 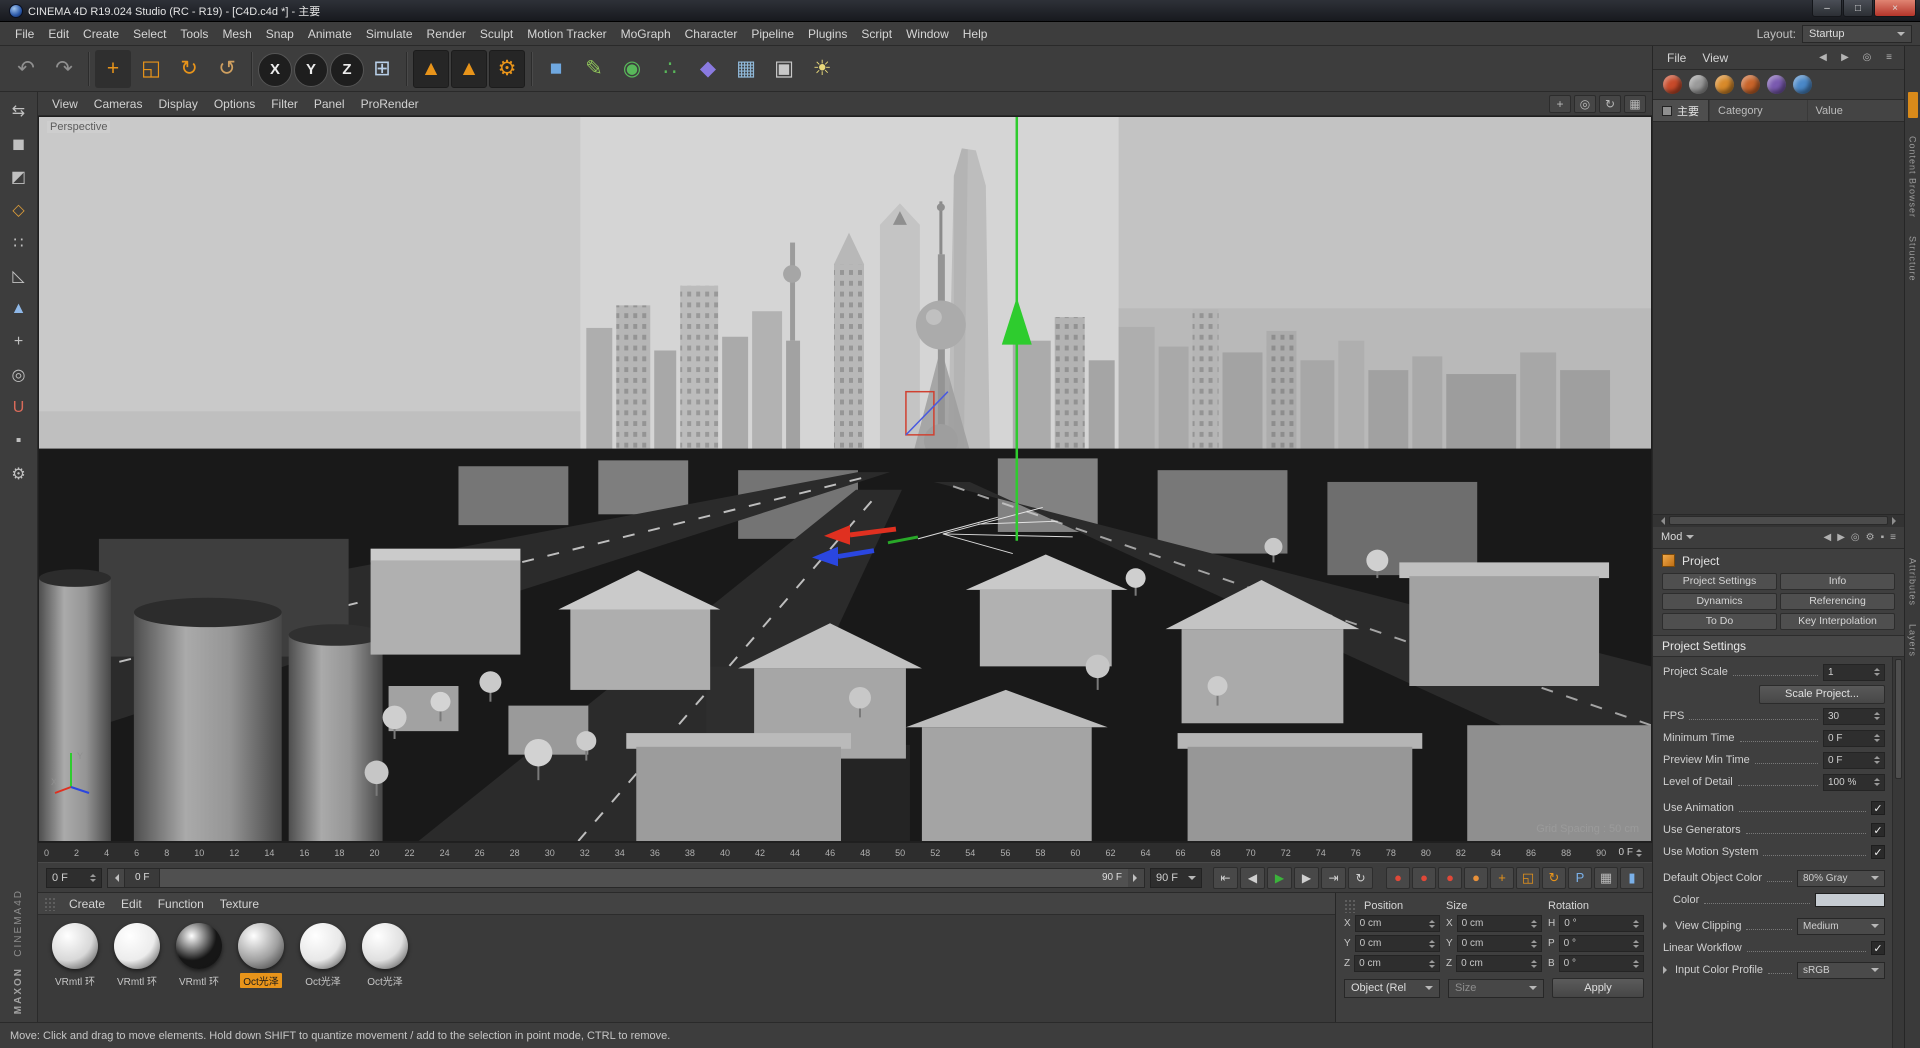 I want to click on am-forward-icon: ▶, so click(x=1841, y=537).